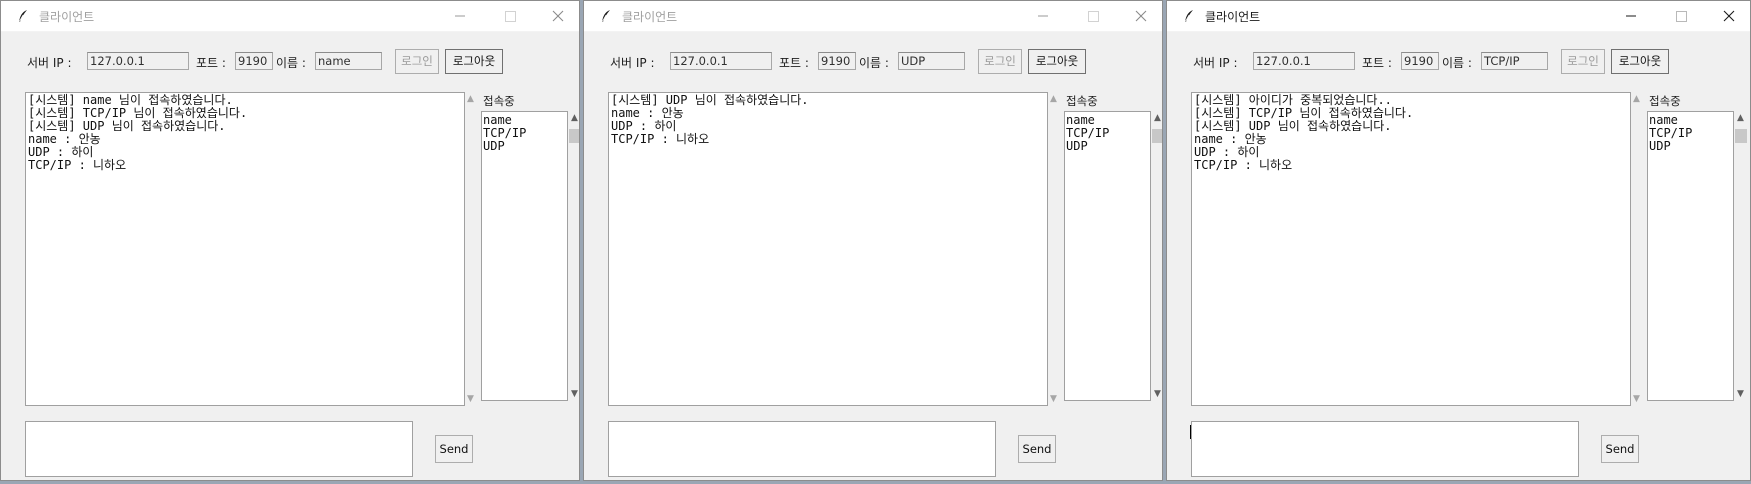 The width and height of the screenshot is (1751, 484). What do you see at coordinates (1514, 61) in the screenshot?
I see `name-input: TCP/IP` at bounding box center [1514, 61].